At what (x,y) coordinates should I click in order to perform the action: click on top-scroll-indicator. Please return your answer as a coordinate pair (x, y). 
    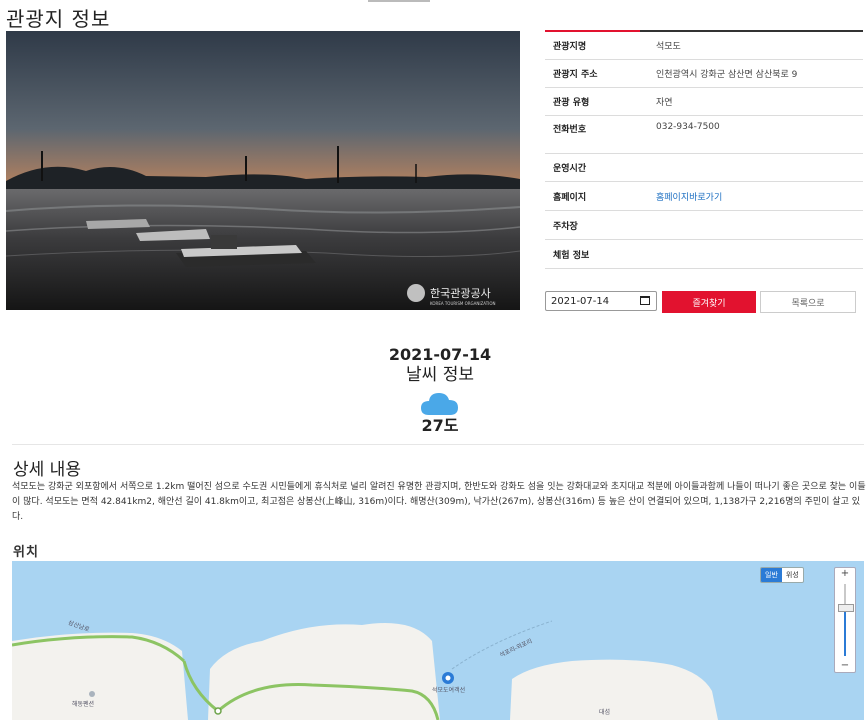
    Looking at the image, I should click on (399, 1).